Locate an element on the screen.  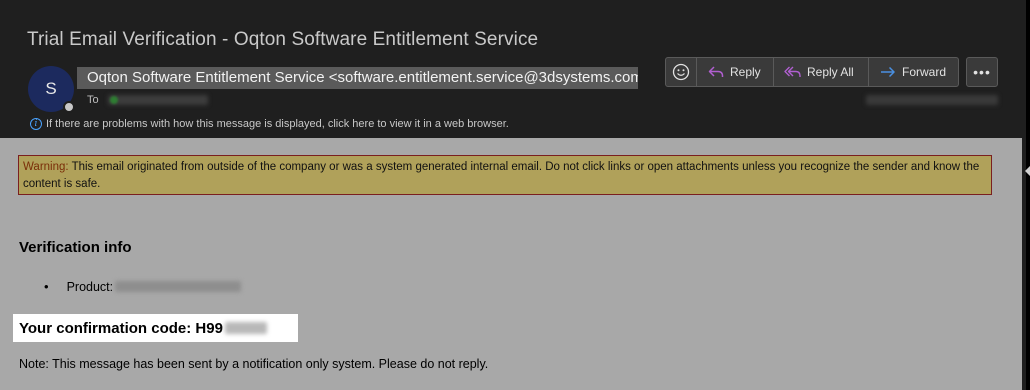
recipient-presence-icon is located at coordinates (114, 100).